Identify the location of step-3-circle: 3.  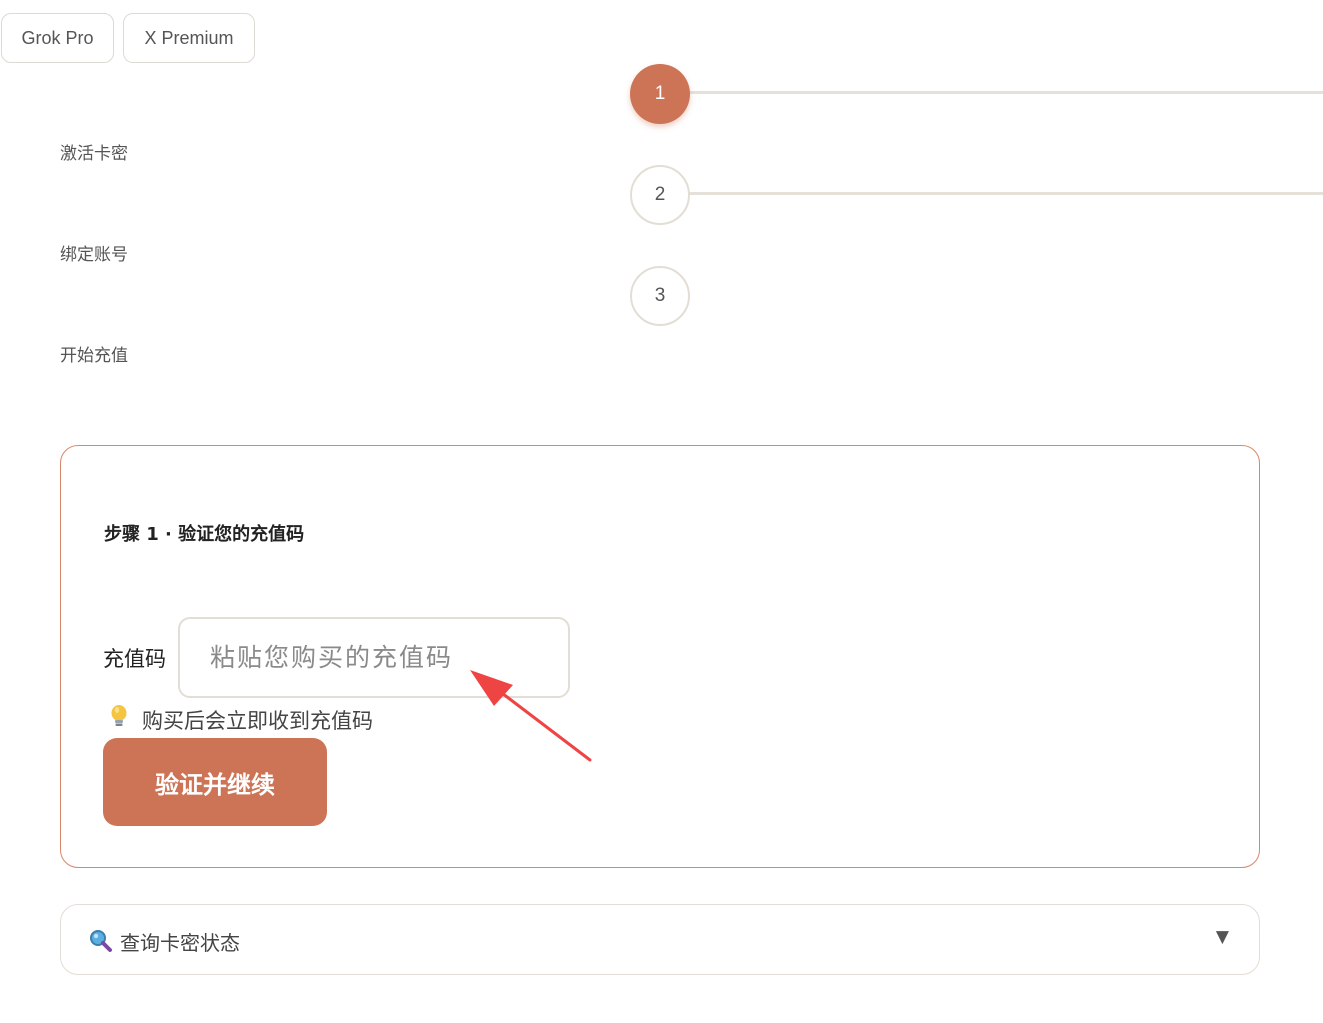
(660, 296).